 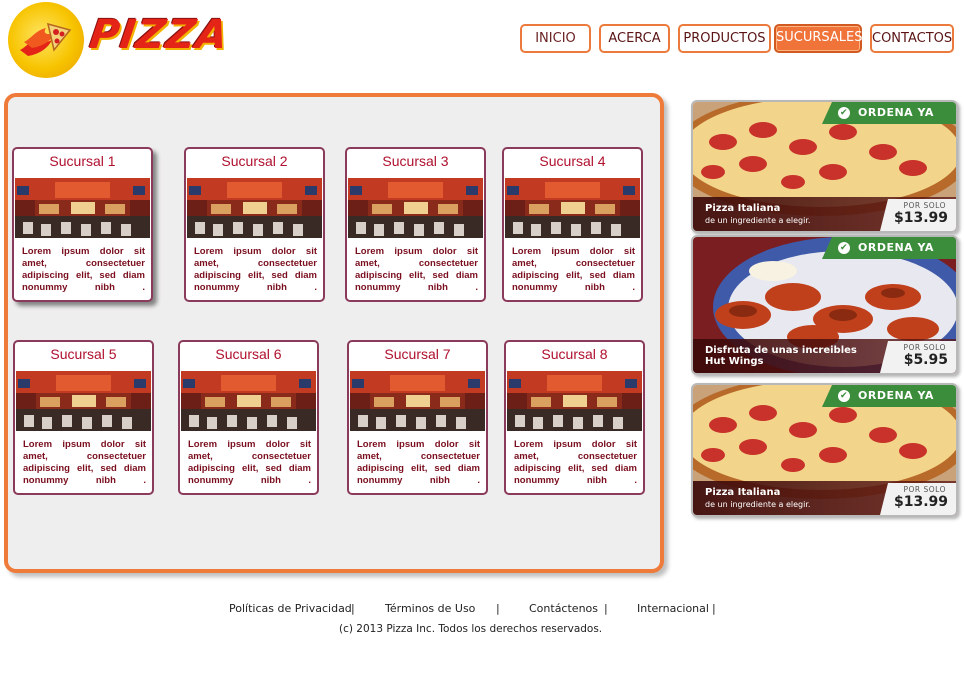 I want to click on footer-link-internacional: Internacional, so click(x=673, y=608).